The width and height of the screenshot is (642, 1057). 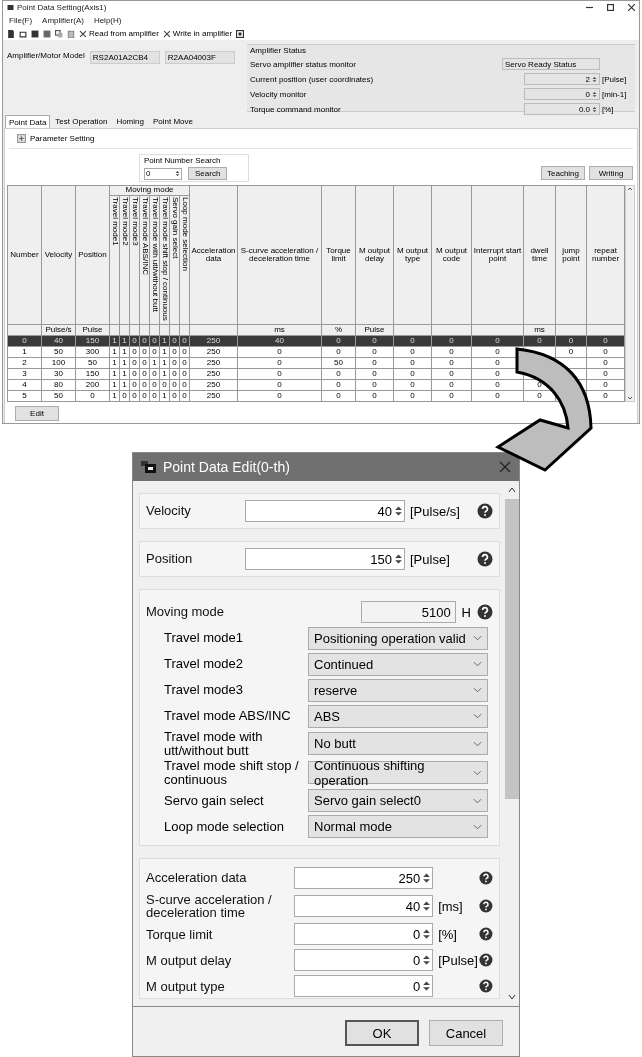 I want to click on dialog-title: Point Data Edit(0-th), so click(x=227, y=467).